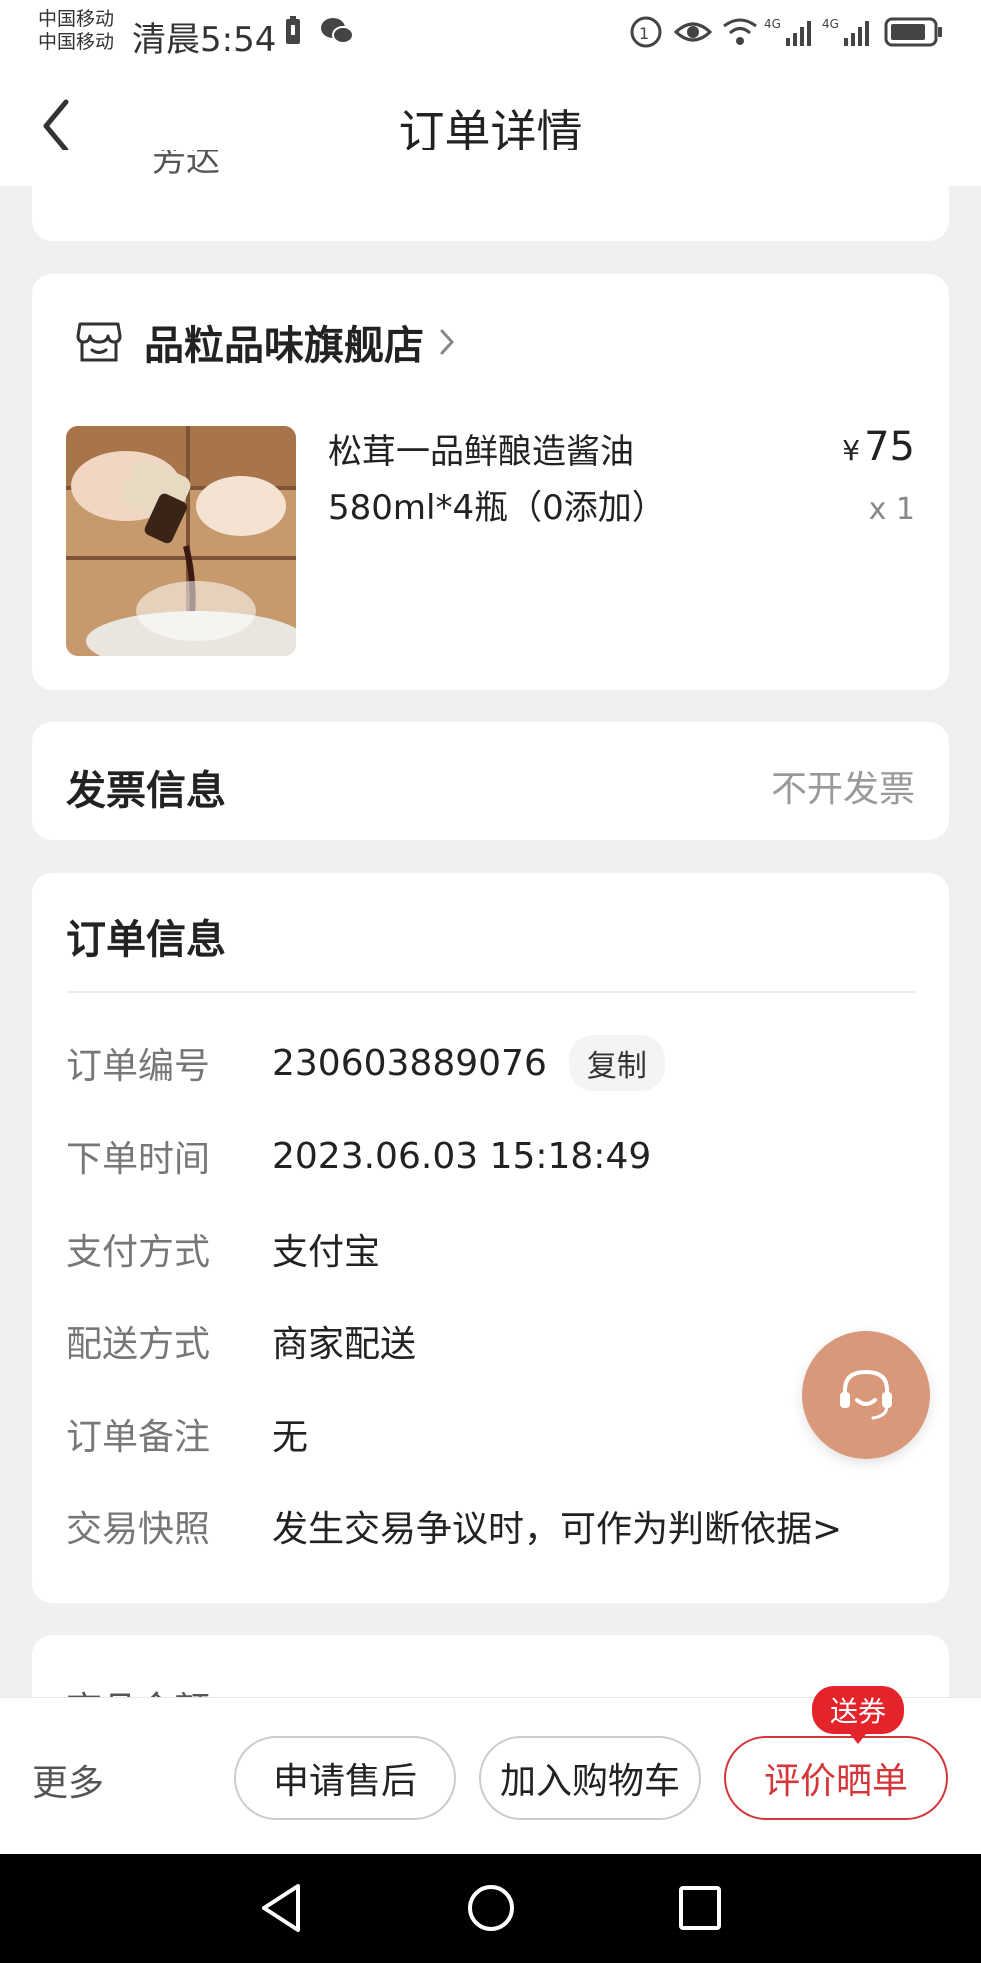 This screenshot has width=981, height=1963. Describe the element at coordinates (204, 40) in the screenshot. I see `status-time: 清晨5:54` at that location.